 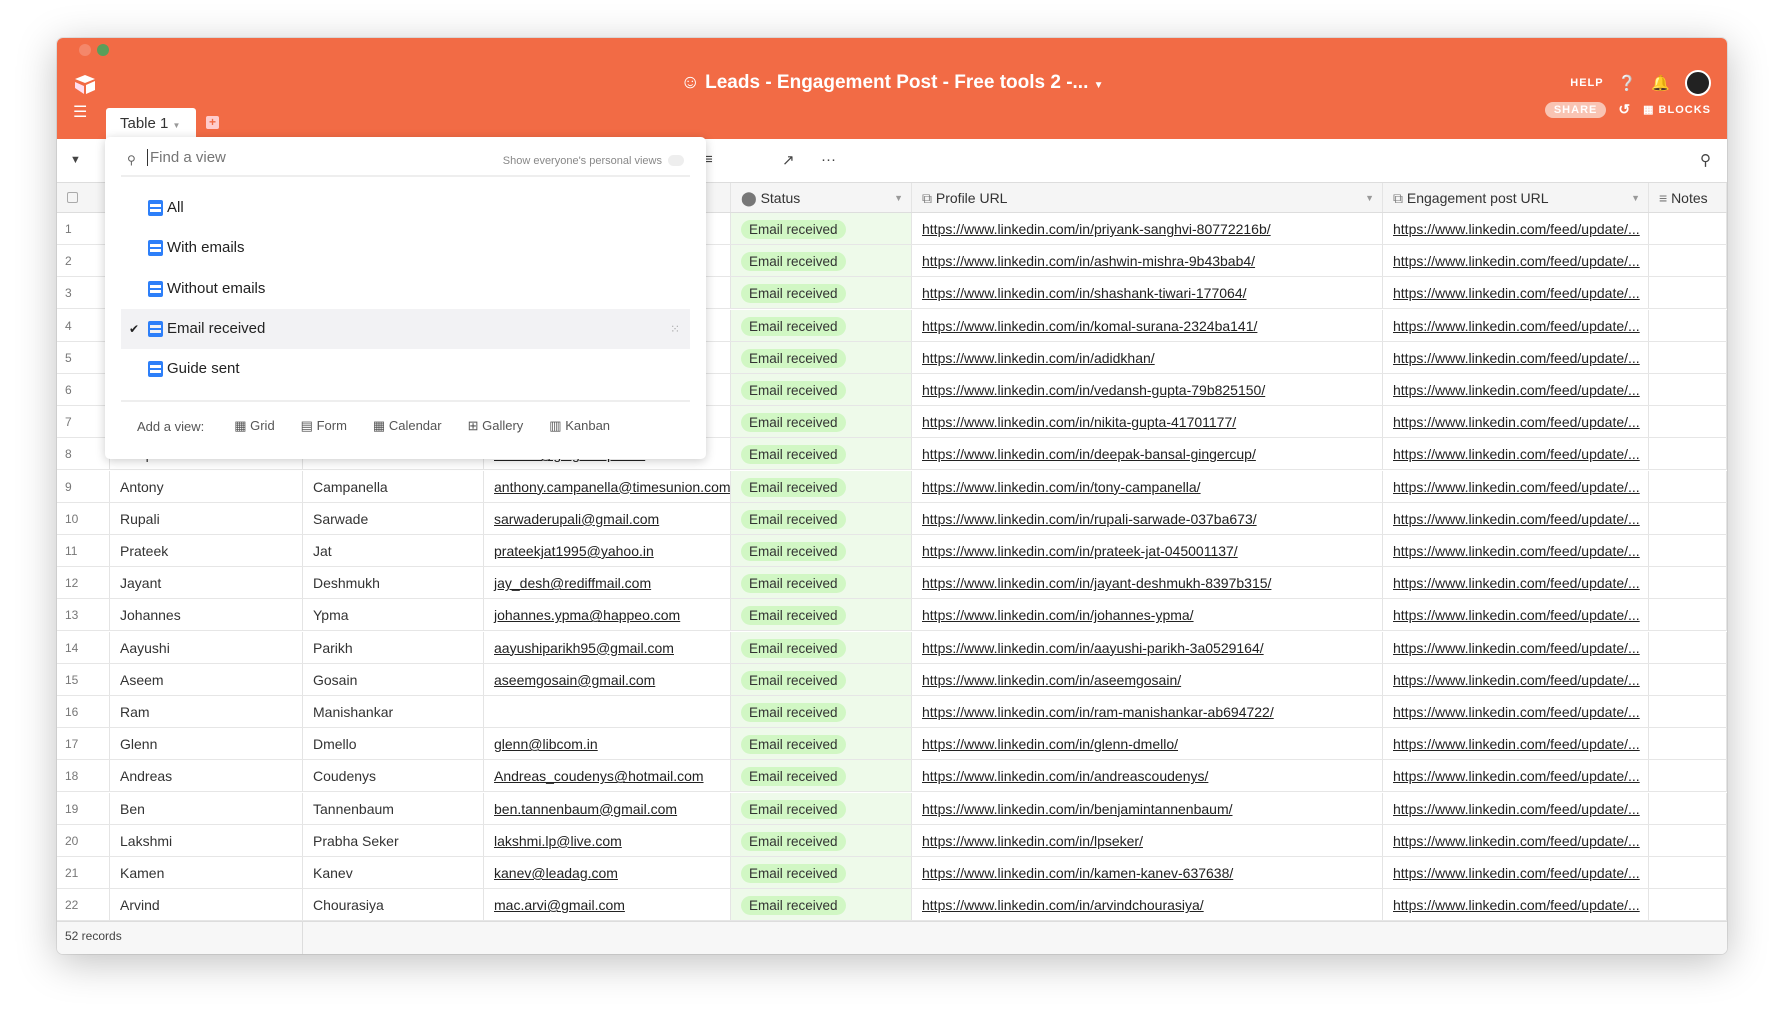 What do you see at coordinates (206, 905) in the screenshot?
I see `first-name-cell: Arvind` at bounding box center [206, 905].